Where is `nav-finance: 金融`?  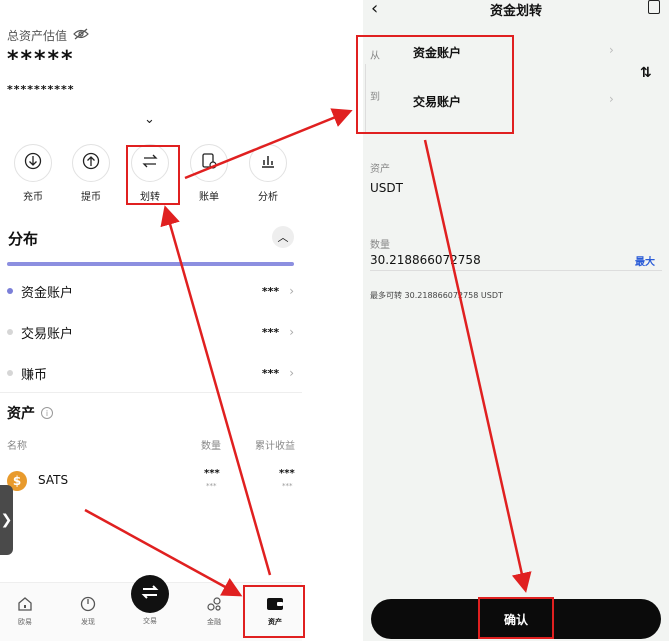
nav-finance: 金融 is located at coordinates (214, 611).